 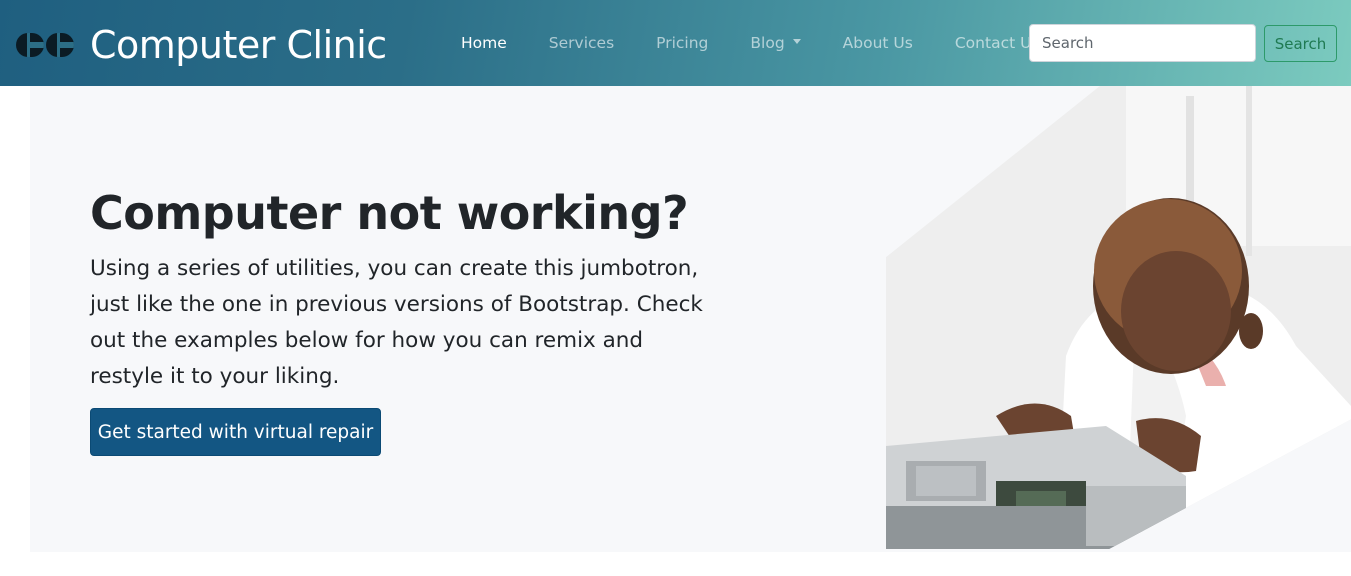 I want to click on cc-logo-icon, so click(x=45, y=45).